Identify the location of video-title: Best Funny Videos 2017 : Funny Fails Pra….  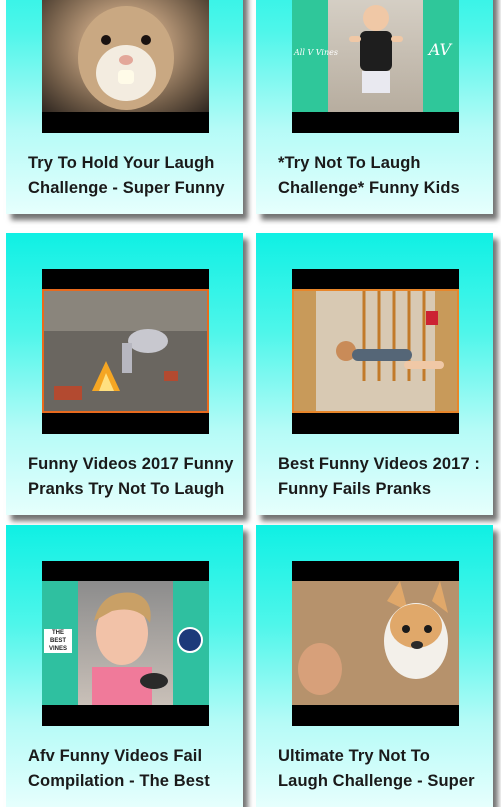
(385, 477).